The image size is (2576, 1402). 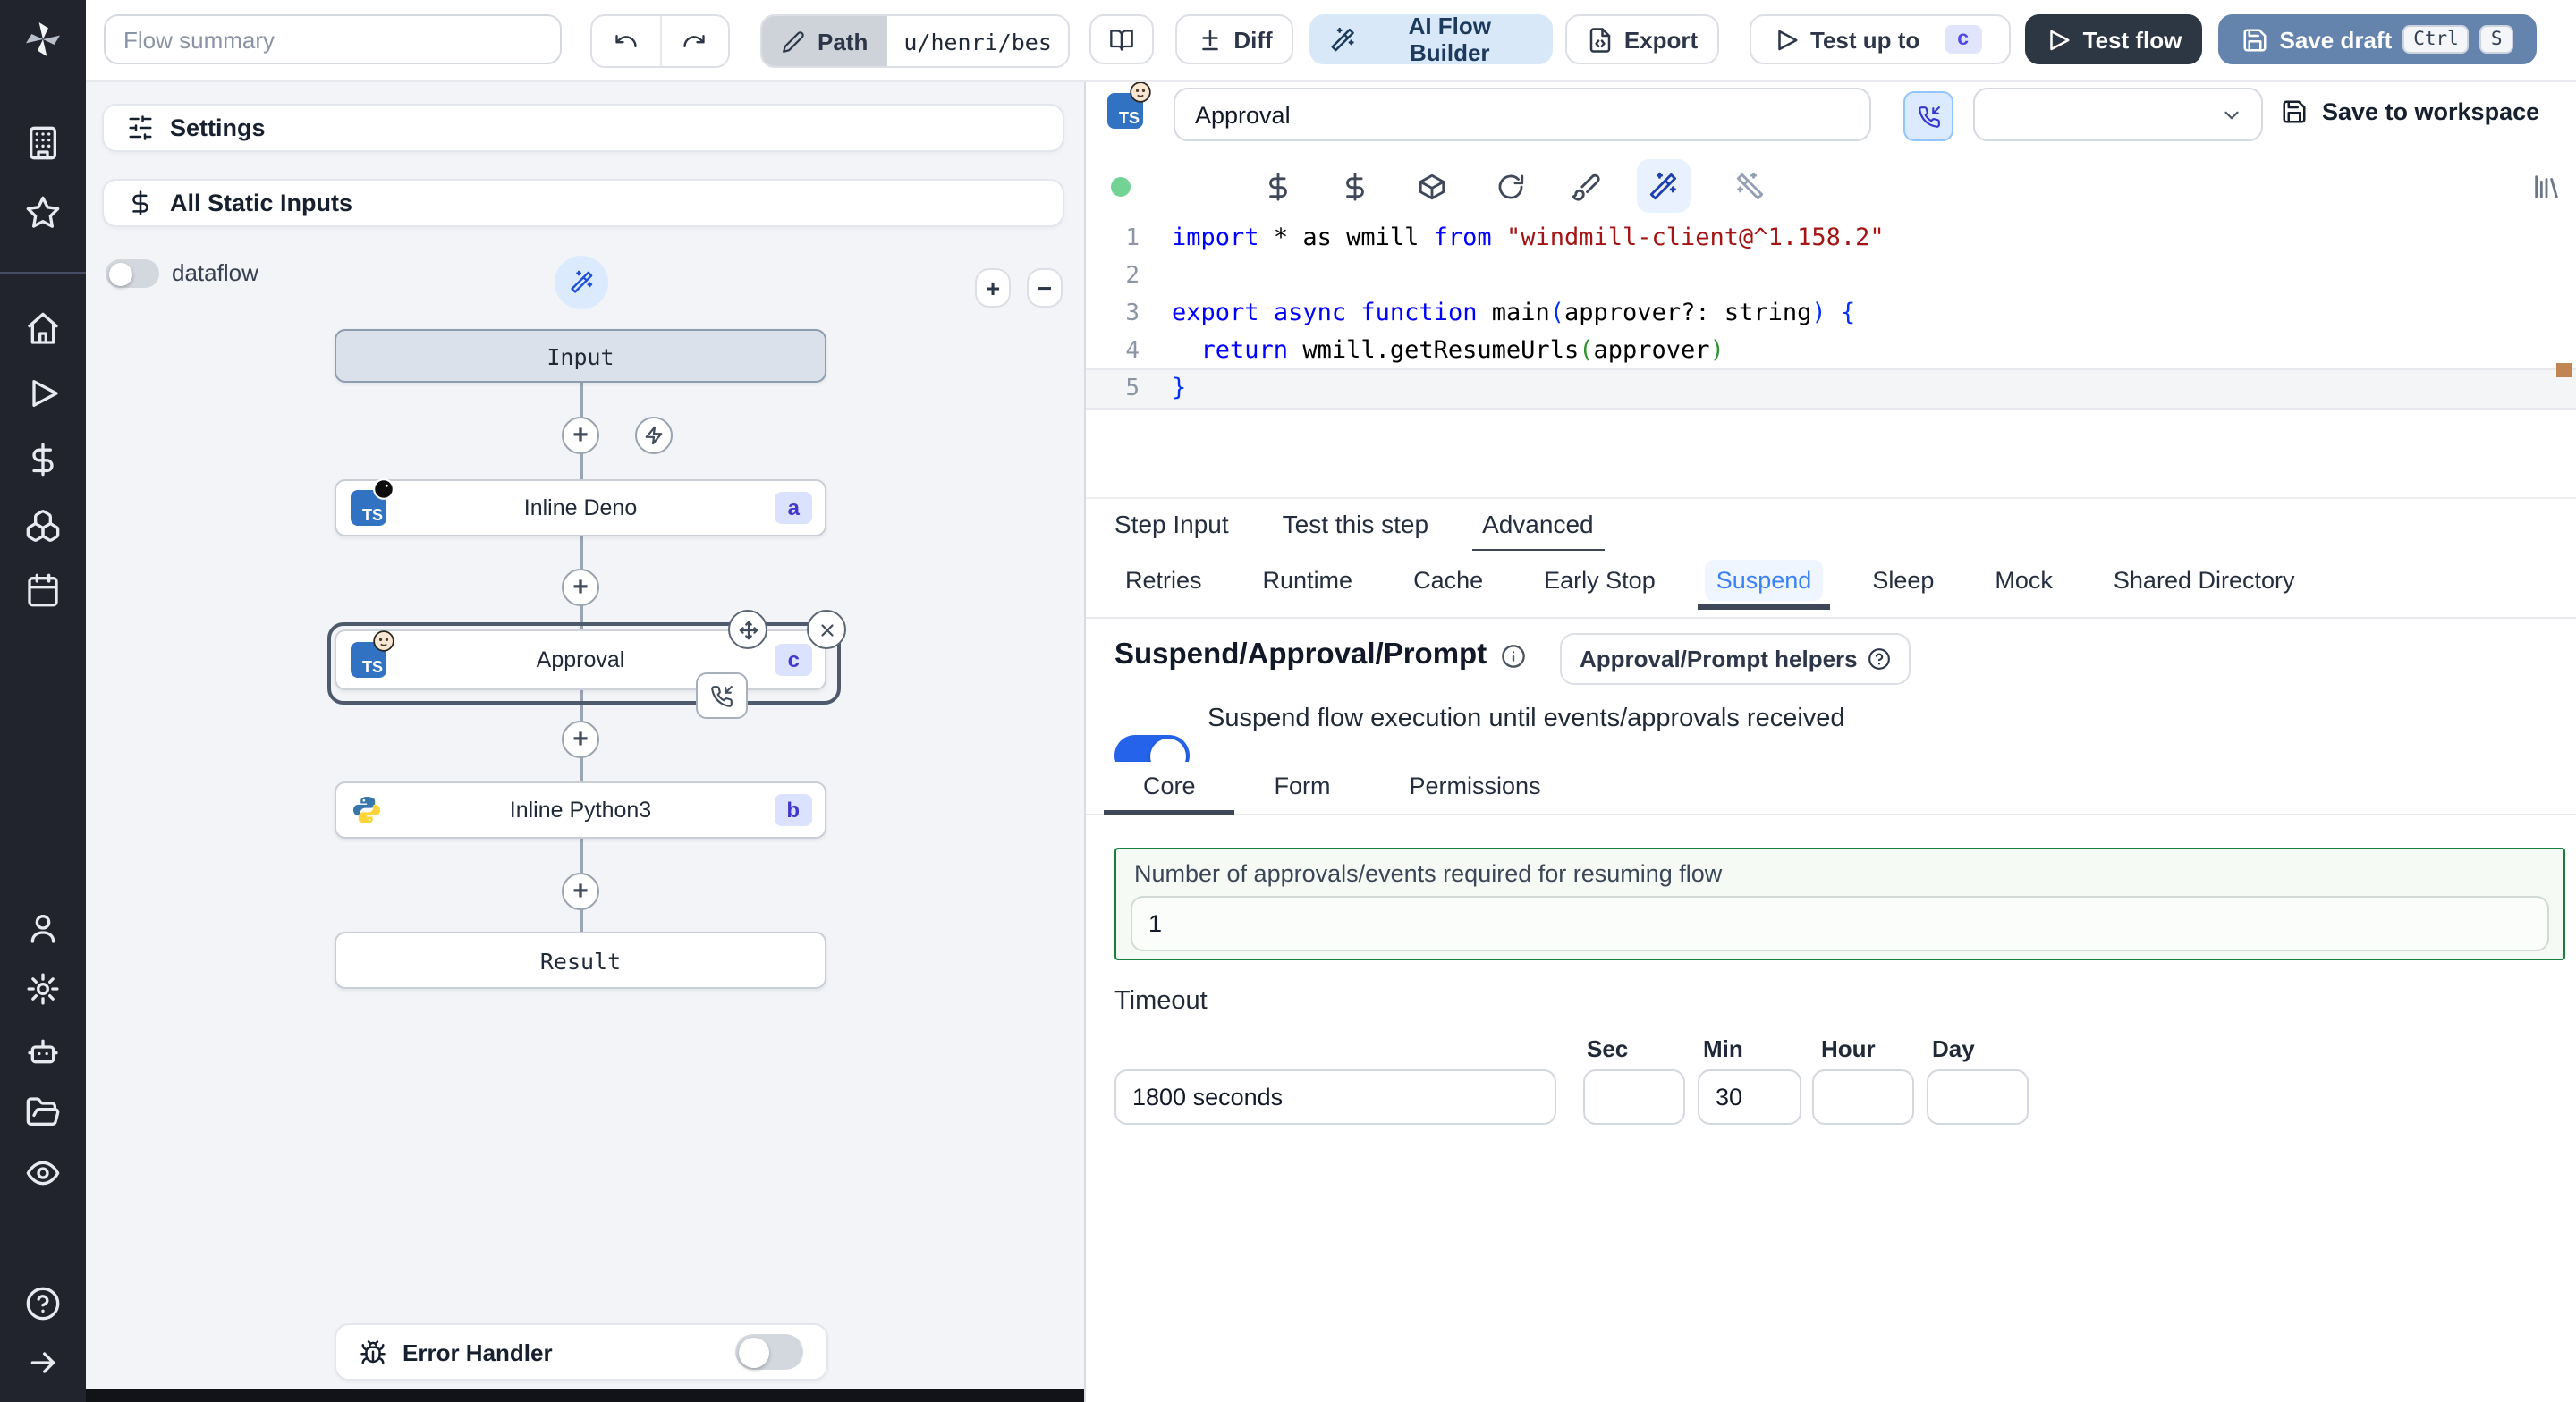 I want to click on zoom-in-button: +, so click(x=993, y=288).